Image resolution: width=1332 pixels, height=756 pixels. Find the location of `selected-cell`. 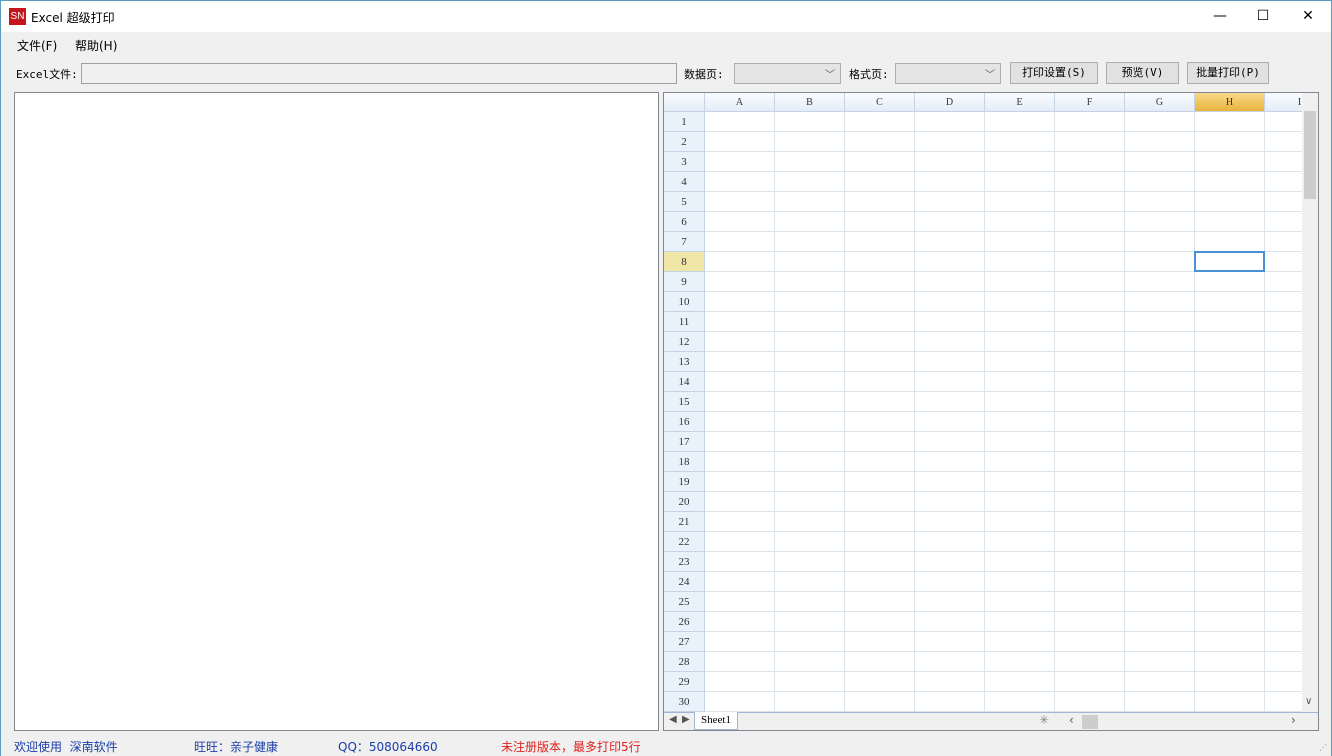

selected-cell is located at coordinates (1229, 261).